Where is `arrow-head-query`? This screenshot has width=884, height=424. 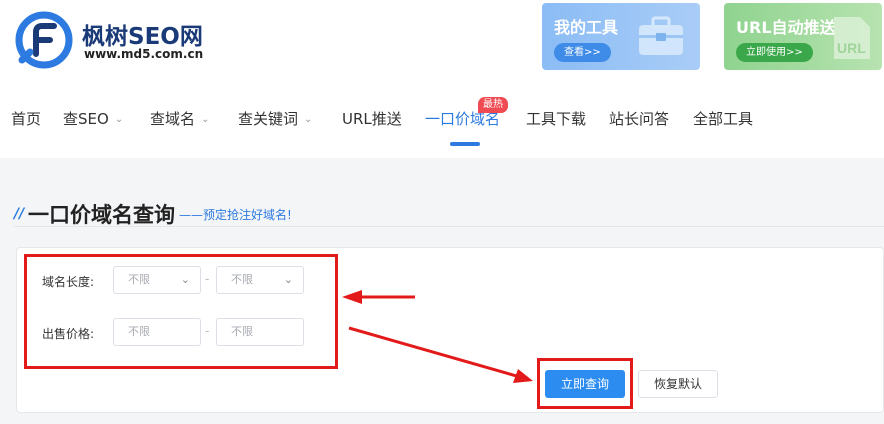
arrow-head-query is located at coordinates (523, 376).